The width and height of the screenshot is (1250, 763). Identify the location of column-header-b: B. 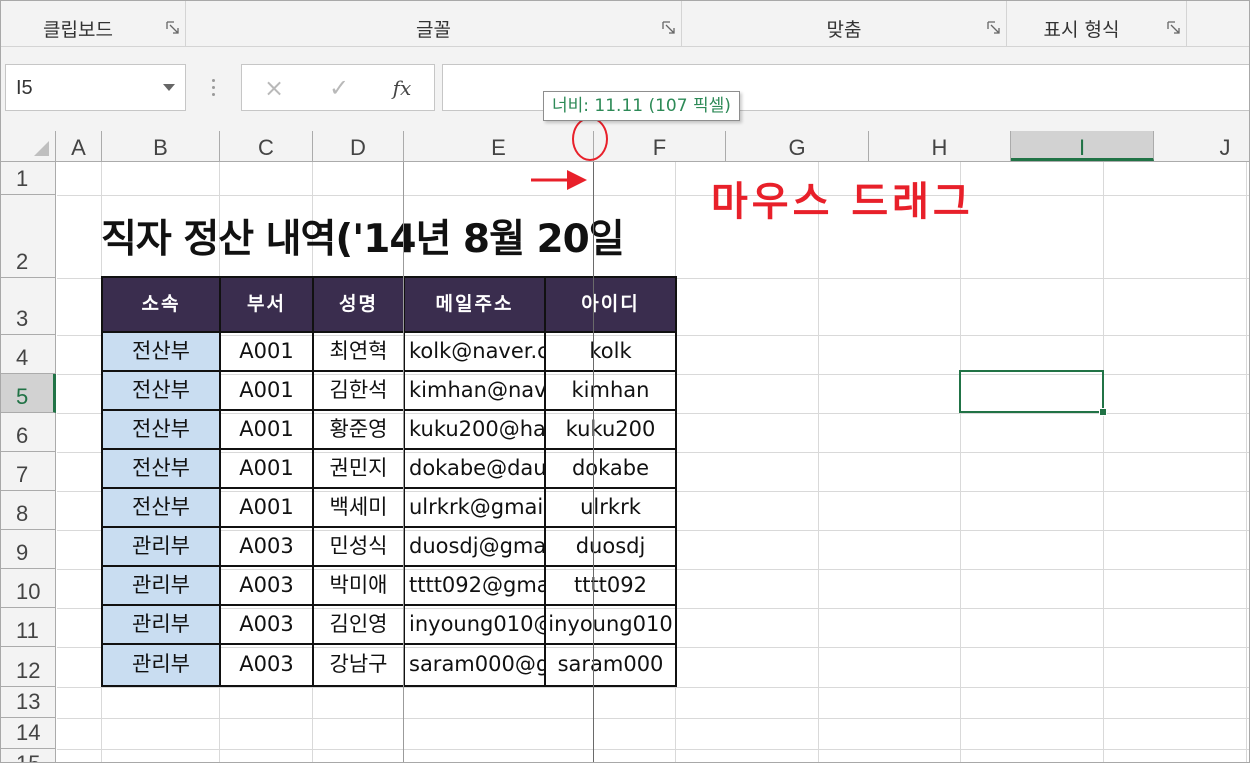
(161, 146).